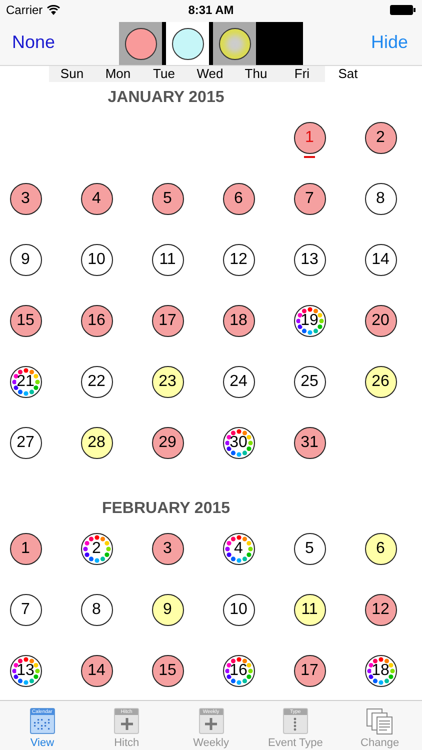  Describe the element at coordinates (166, 97) in the screenshot. I see `month-title: JANUARY 2015` at that location.